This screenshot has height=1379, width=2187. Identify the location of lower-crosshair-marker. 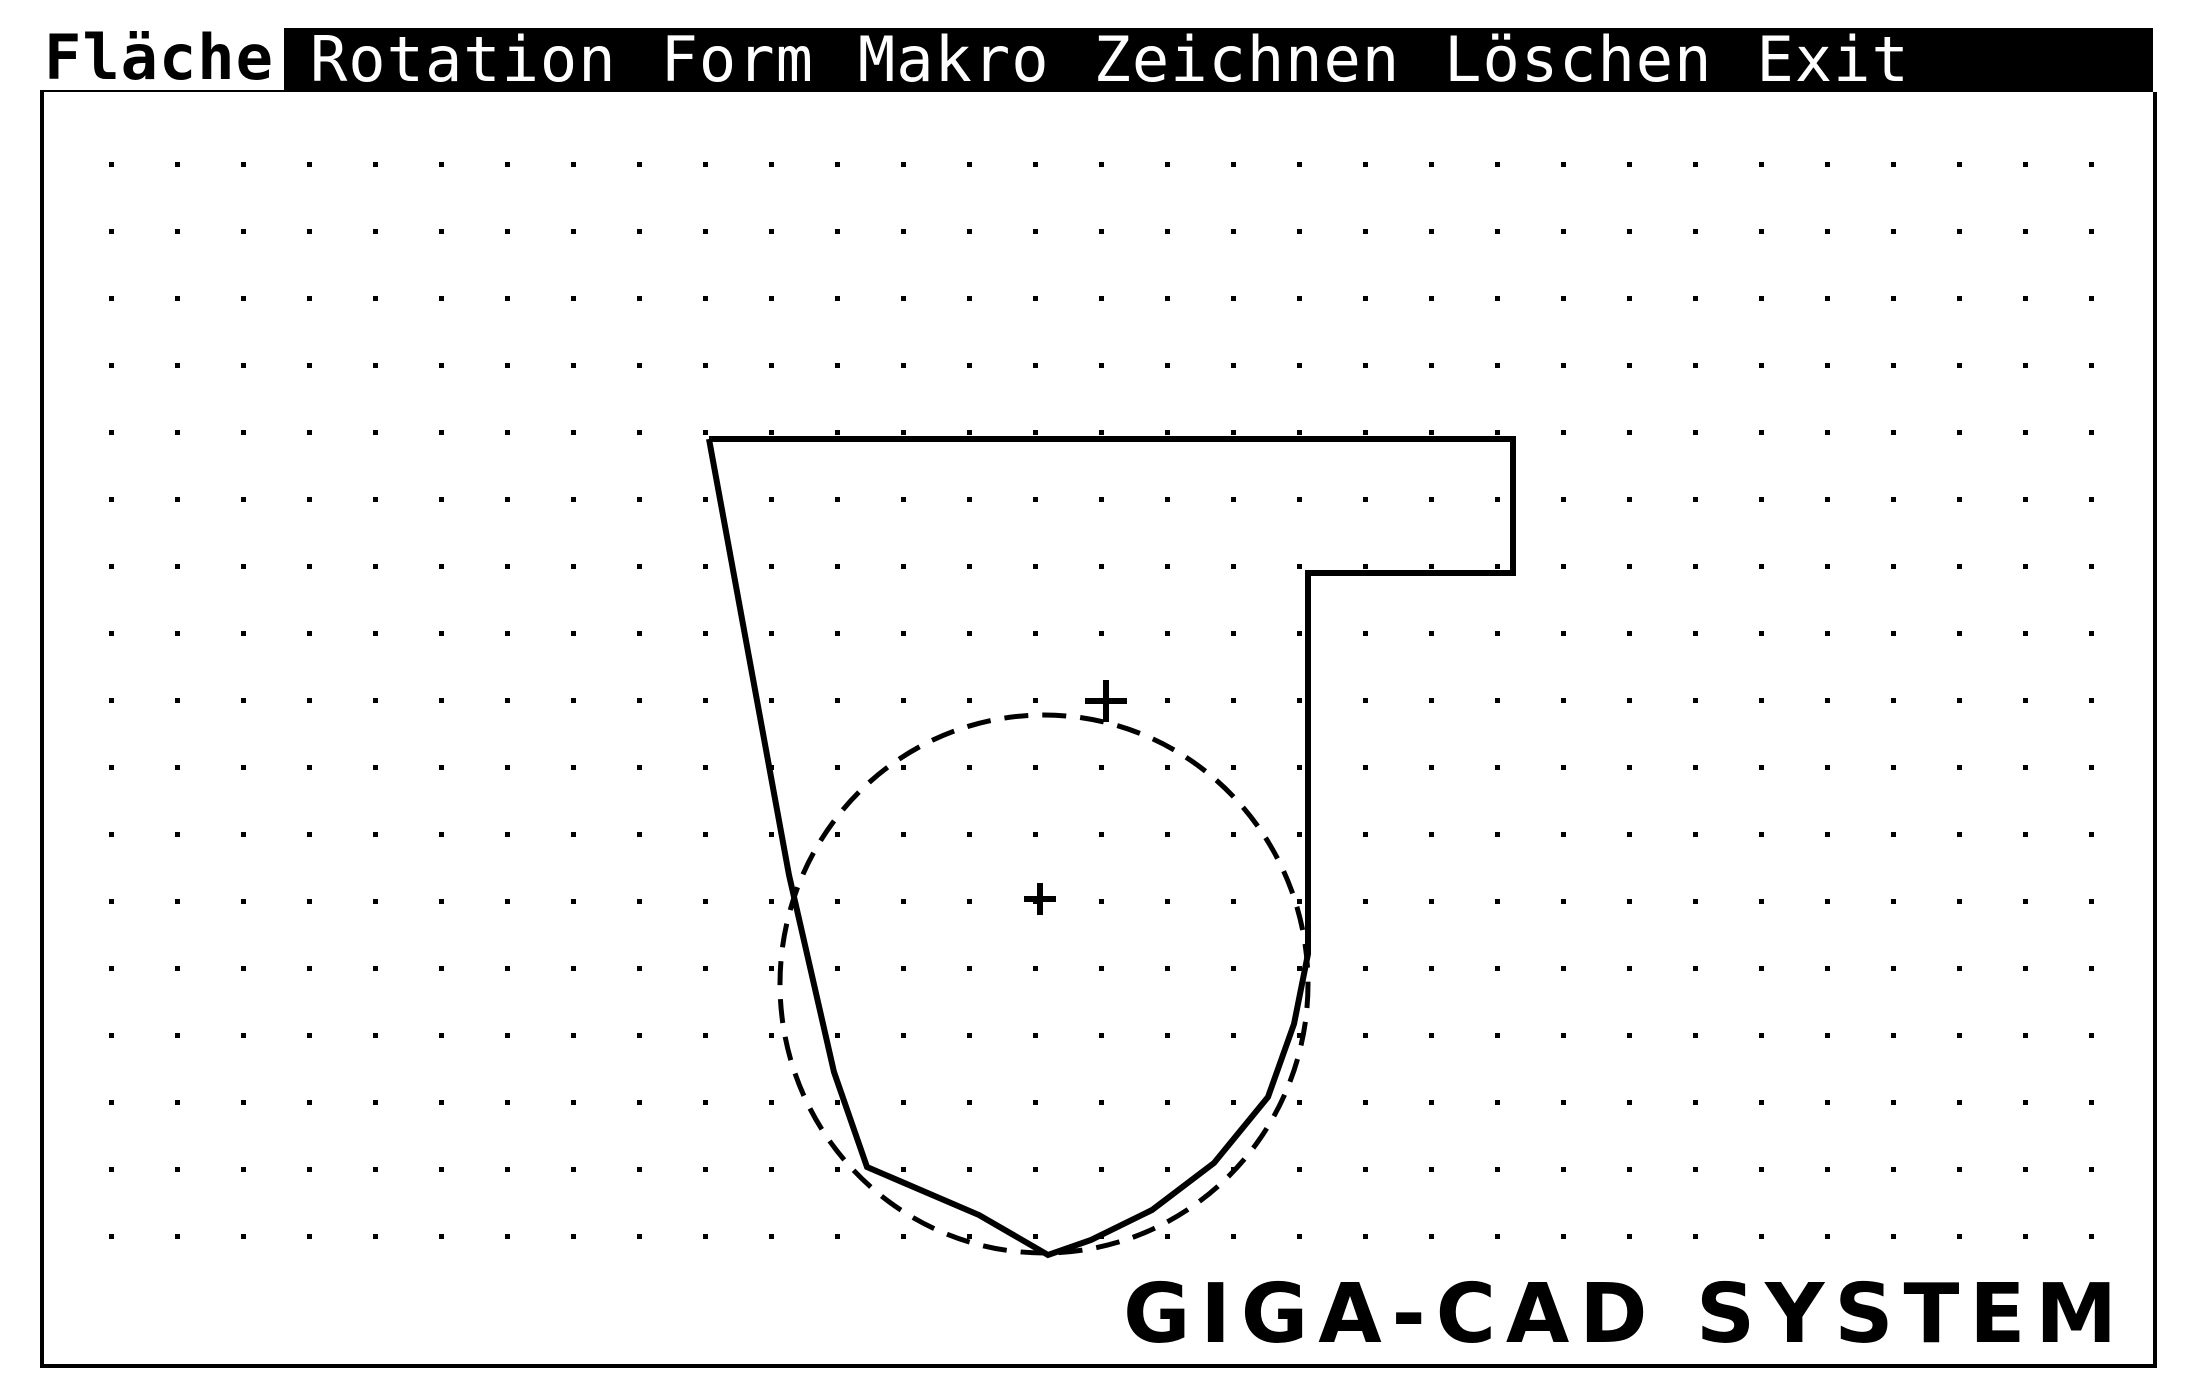
(1040, 899).